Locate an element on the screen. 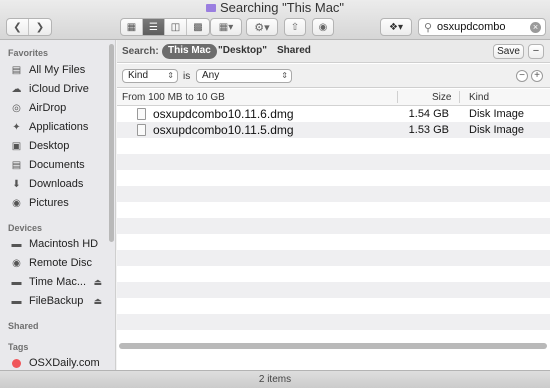 This screenshot has height=388, width=550. sidebar-item-filebackup: ▬ FileBackup ⏏ is located at coordinates (60, 301).